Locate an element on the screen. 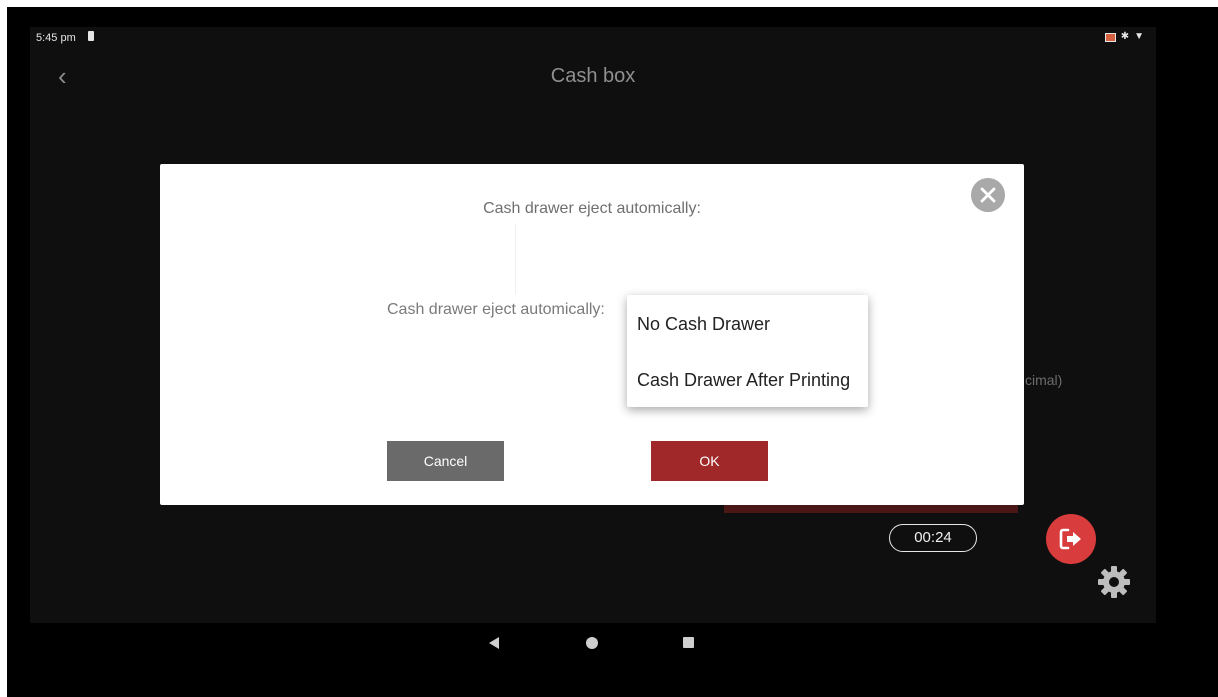  logout-button is located at coordinates (1071, 539).